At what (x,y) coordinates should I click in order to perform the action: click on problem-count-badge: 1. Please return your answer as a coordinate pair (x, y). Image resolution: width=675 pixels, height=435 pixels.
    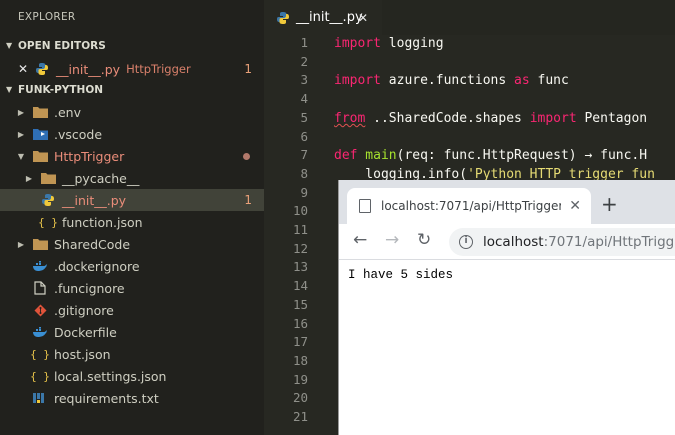
    Looking at the image, I should click on (248, 200).